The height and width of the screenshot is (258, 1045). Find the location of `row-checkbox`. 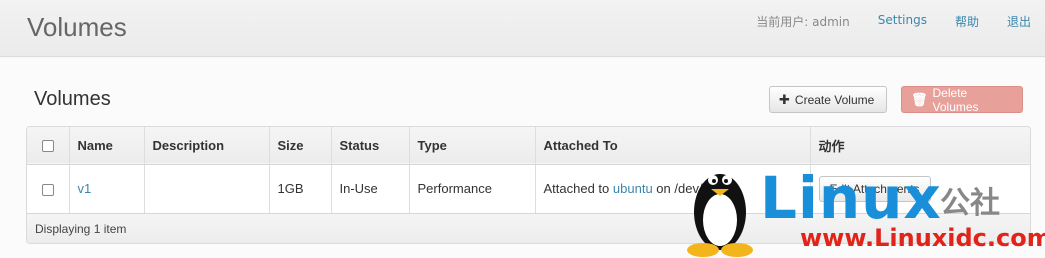

row-checkbox is located at coordinates (47, 189).